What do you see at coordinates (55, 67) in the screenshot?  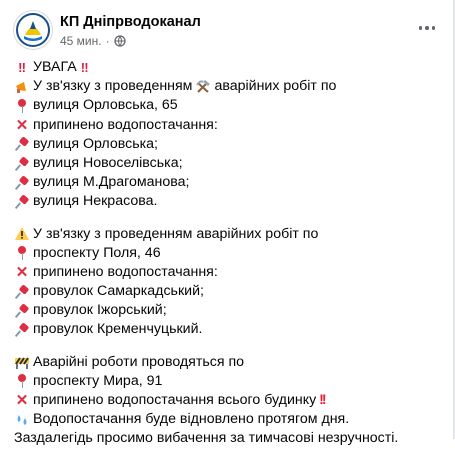 I see `title-text: УВАГА` at bounding box center [55, 67].